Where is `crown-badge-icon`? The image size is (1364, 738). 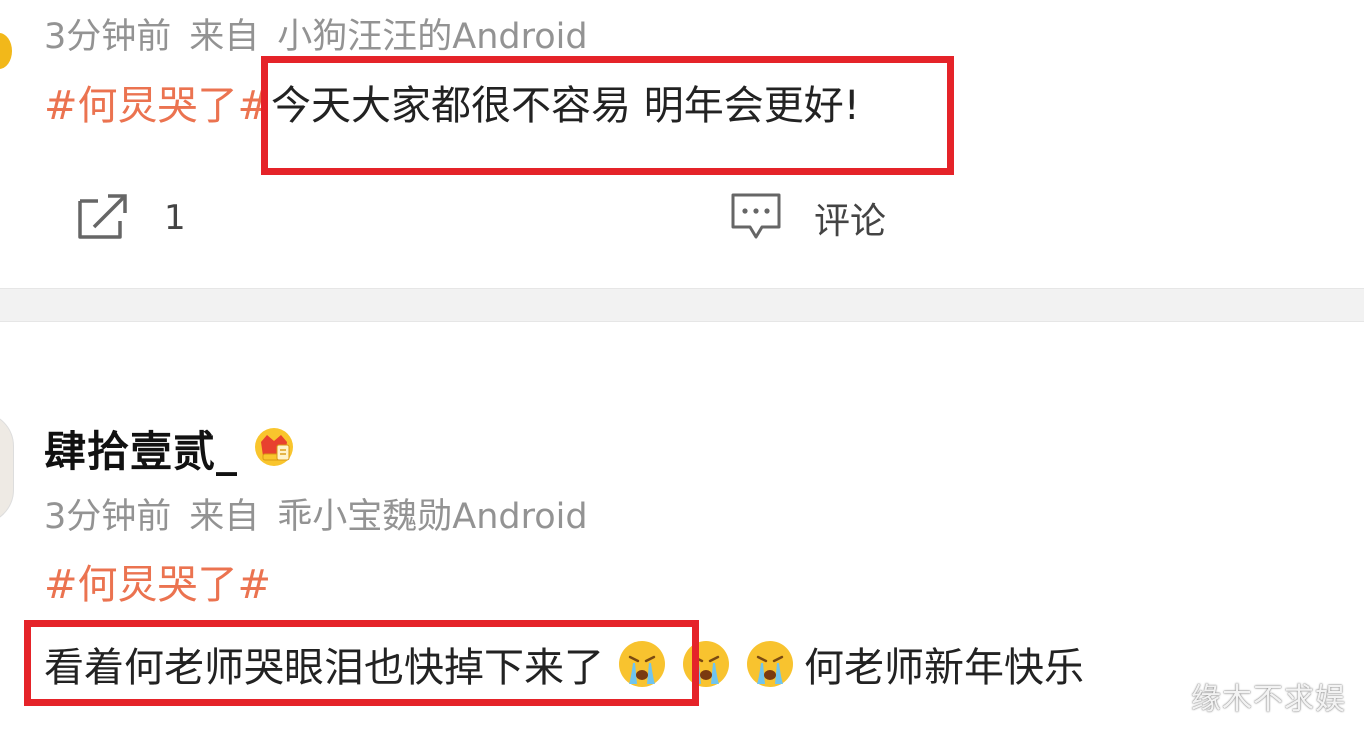
crown-badge-icon is located at coordinates (267, 448).